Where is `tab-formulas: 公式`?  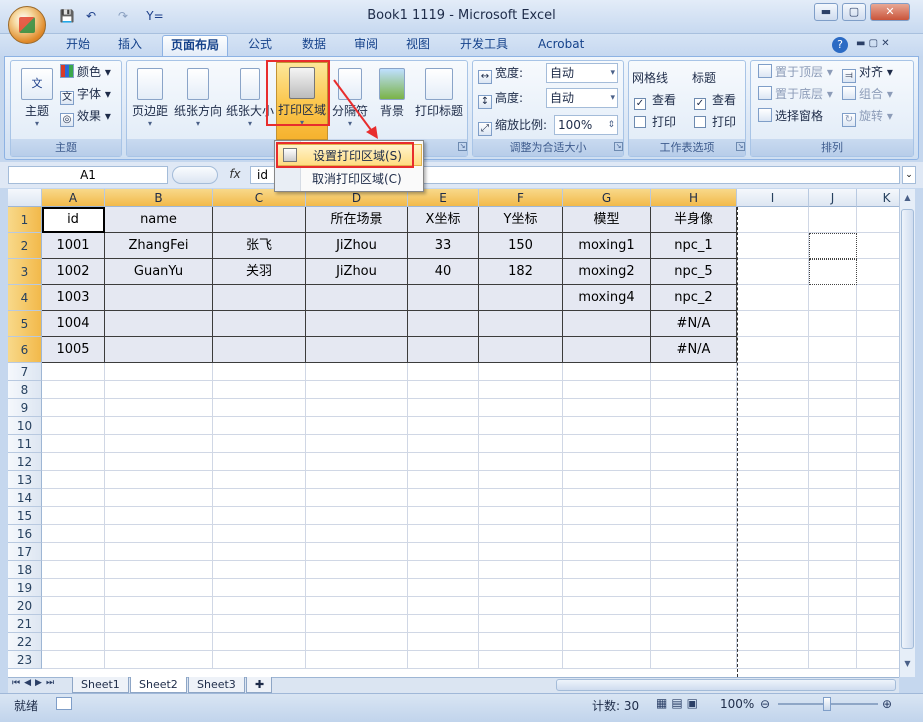
tab-formulas: 公式 is located at coordinates (260, 45).